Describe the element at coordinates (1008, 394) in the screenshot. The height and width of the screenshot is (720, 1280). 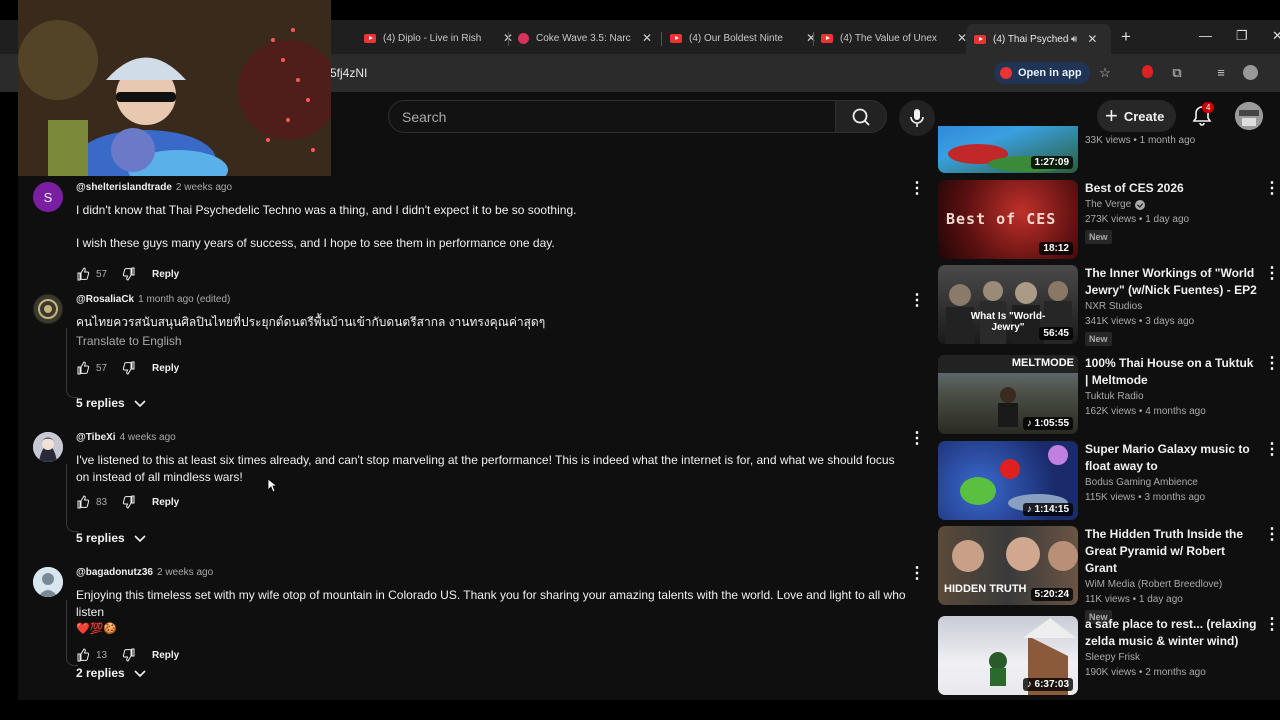
I see `video-thumbnail: MELTMODE ♪ 1:05:55` at that location.